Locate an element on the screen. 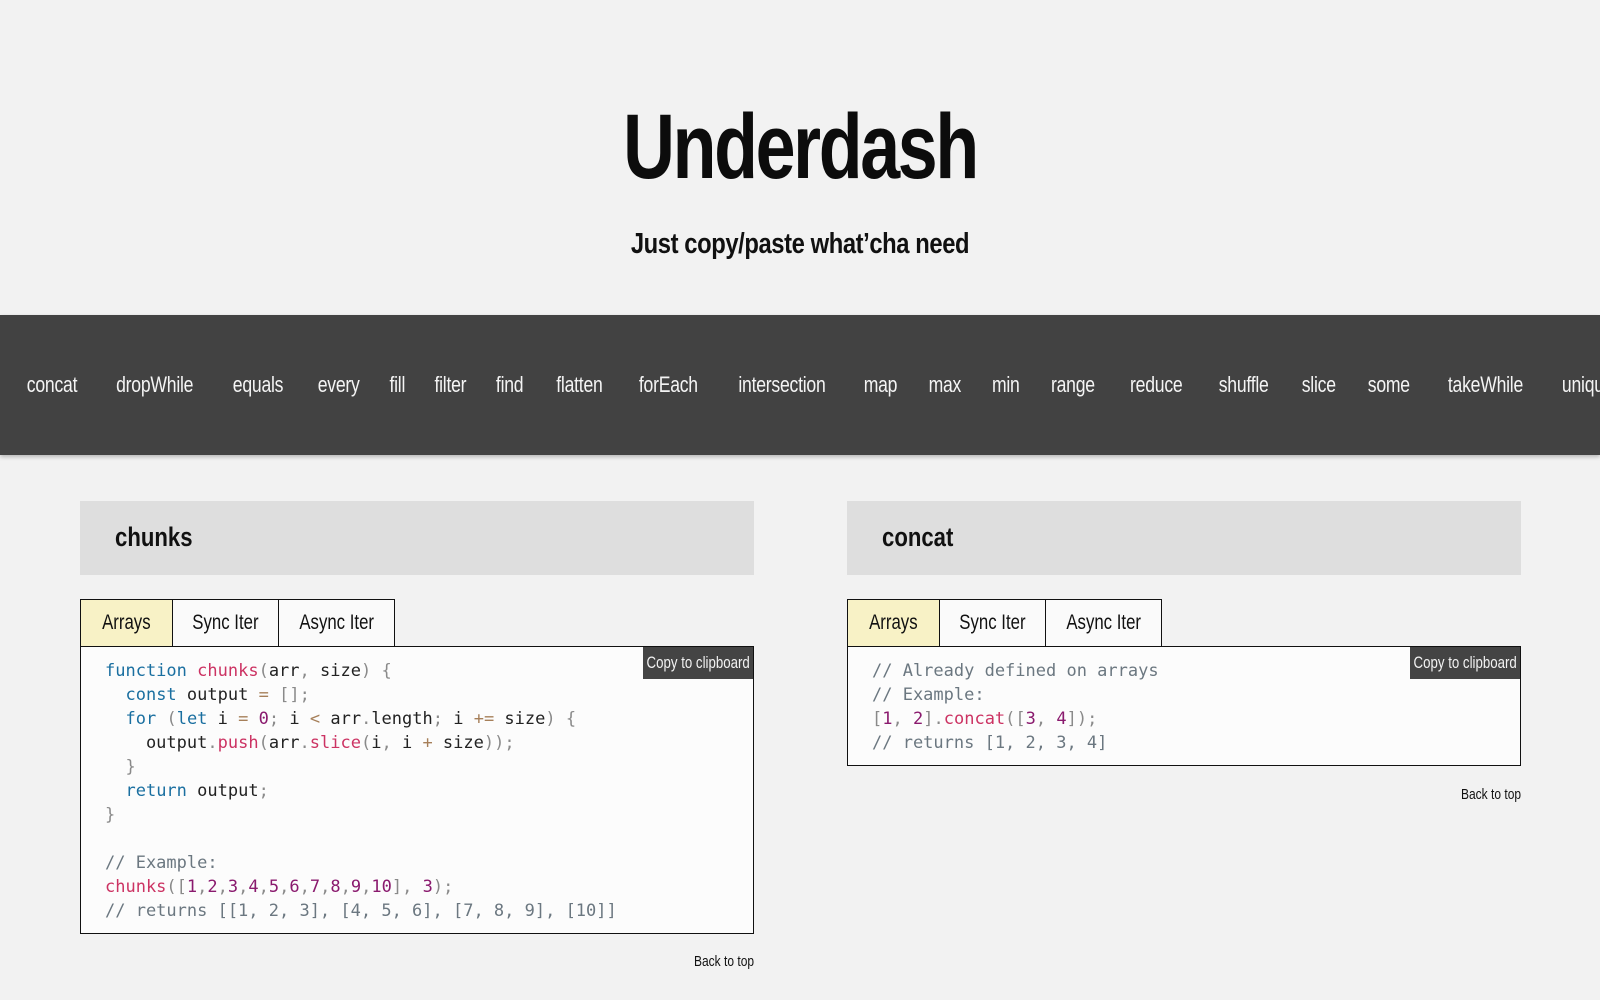 This screenshot has width=1600, height=1000. nav-item-shuffle: shuffle is located at coordinates (1243, 385).